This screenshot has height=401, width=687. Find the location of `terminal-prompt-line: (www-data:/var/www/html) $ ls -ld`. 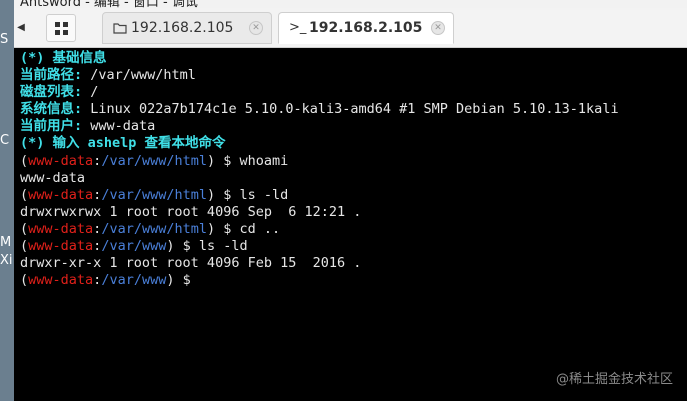

terminal-prompt-line: (www-data:/var/www/html) $ ls -ld is located at coordinates (154, 194).